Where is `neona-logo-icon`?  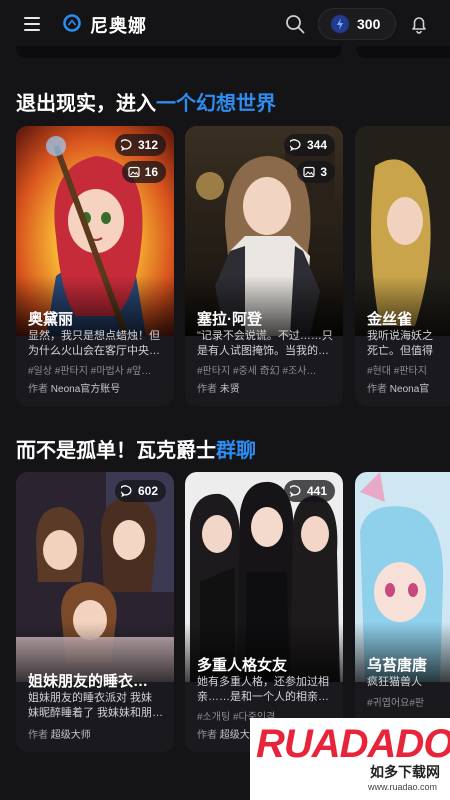 neona-logo-icon is located at coordinates (72, 23).